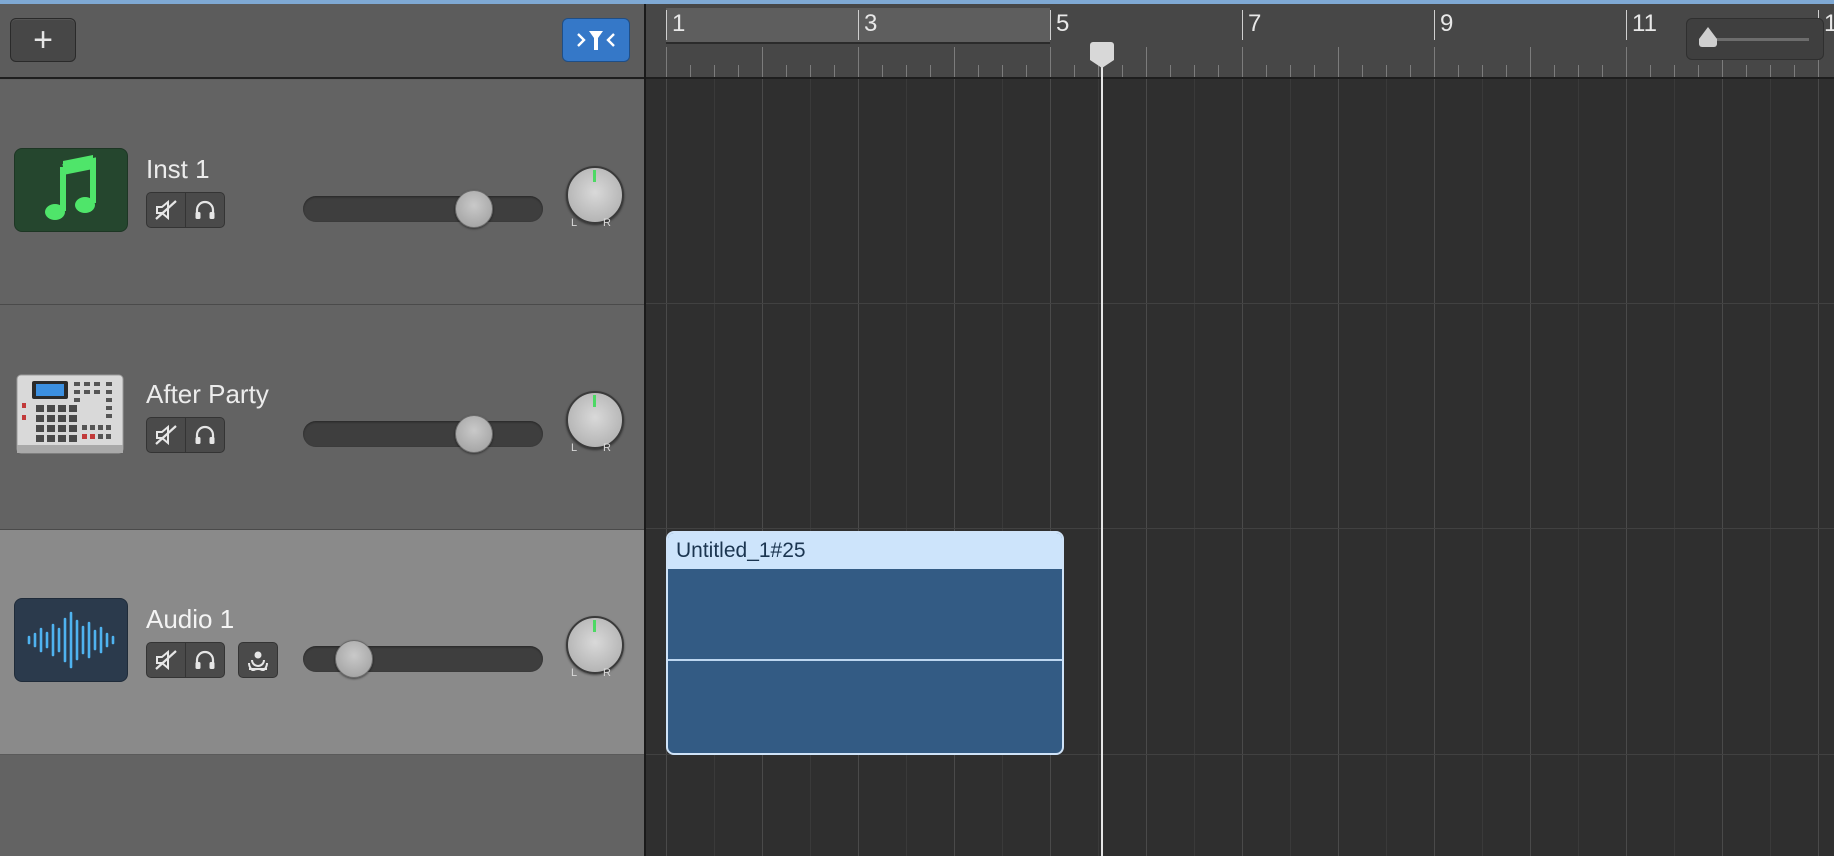  What do you see at coordinates (322, 805) in the screenshot?
I see `track-list-empty-area` at bounding box center [322, 805].